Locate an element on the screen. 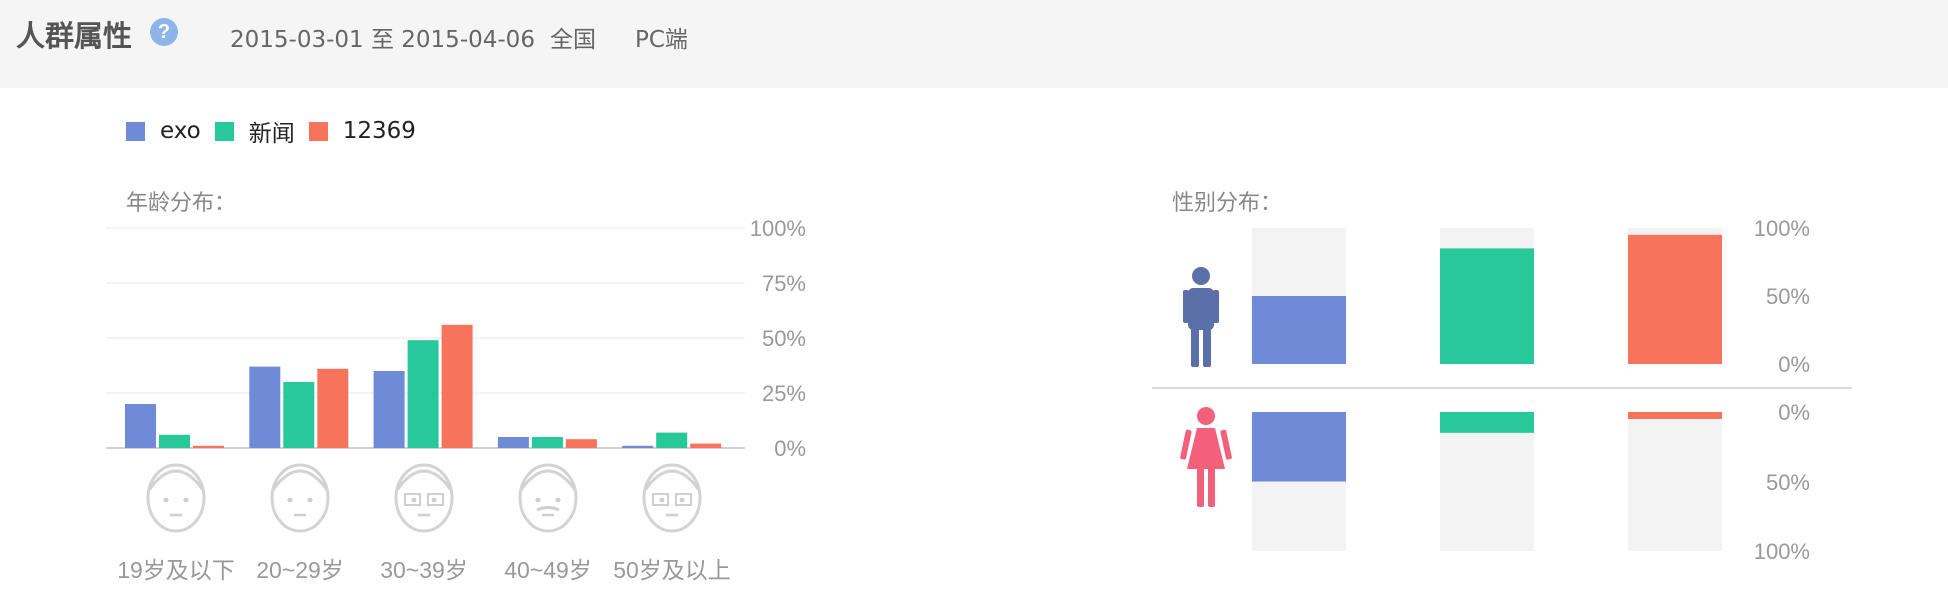 Image resolution: width=1948 pixels, height=608 pixels. mustache-face-icon is located at coordinates (548, 498).